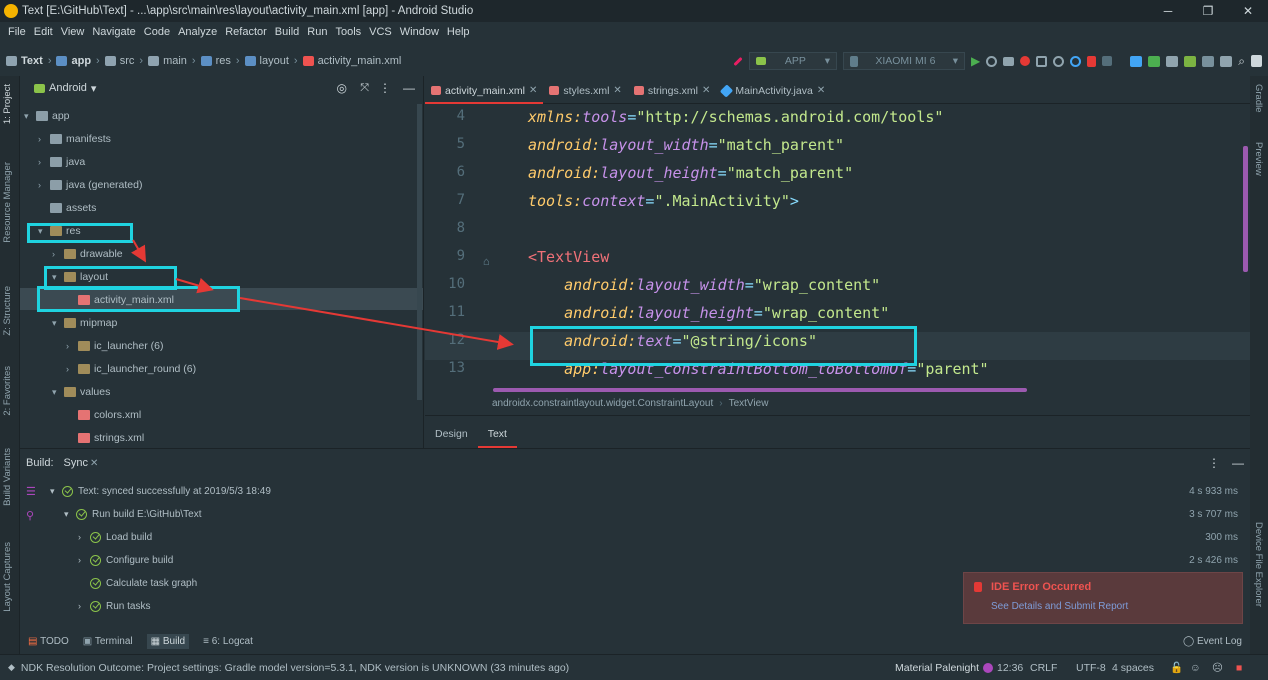 This screenshot has width=1268, height=680. Describe the element at coordinates (197, 32) in the screenshot. I see `menu-analyze: Analyze` at that location.